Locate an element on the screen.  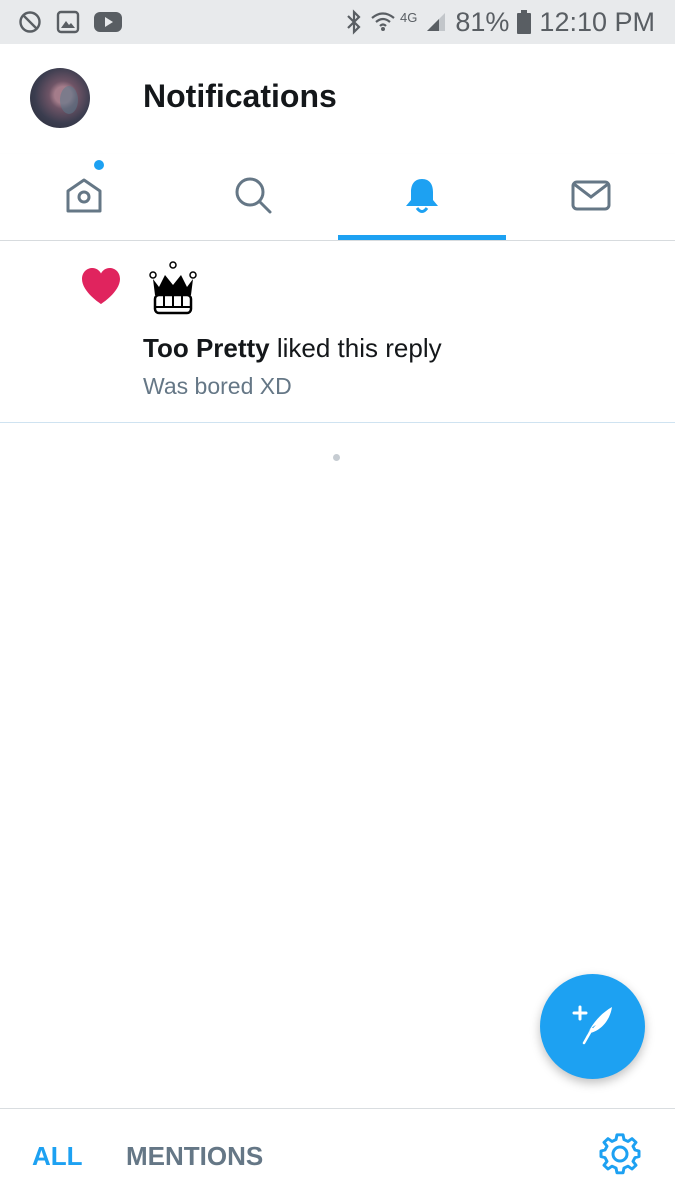
home-icon is located at coordinates (84, 197).